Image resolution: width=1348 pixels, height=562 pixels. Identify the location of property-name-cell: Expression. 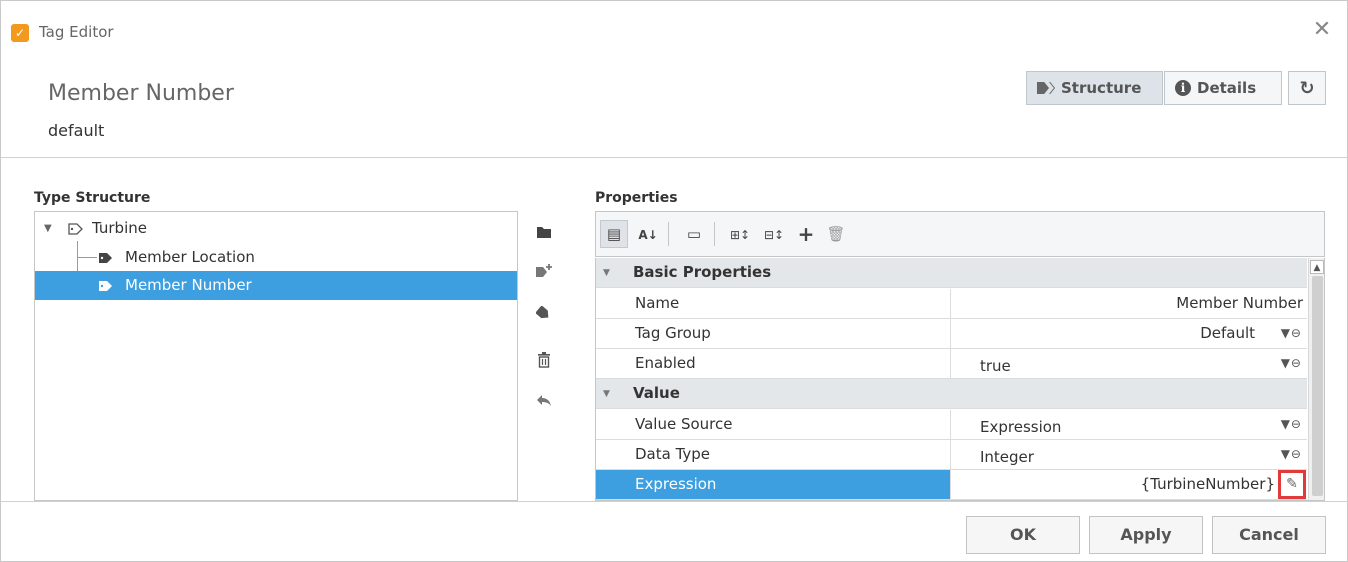
(773, 484).